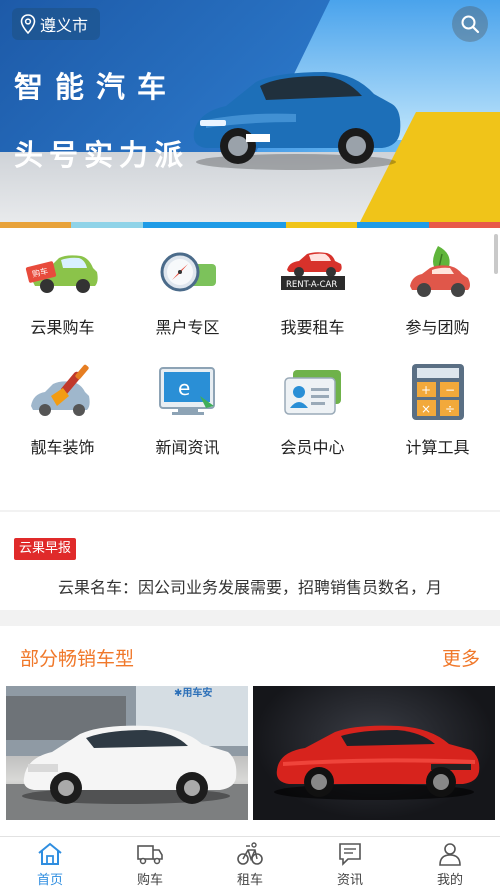  I want to click on car-card-red, so click(374, 753).